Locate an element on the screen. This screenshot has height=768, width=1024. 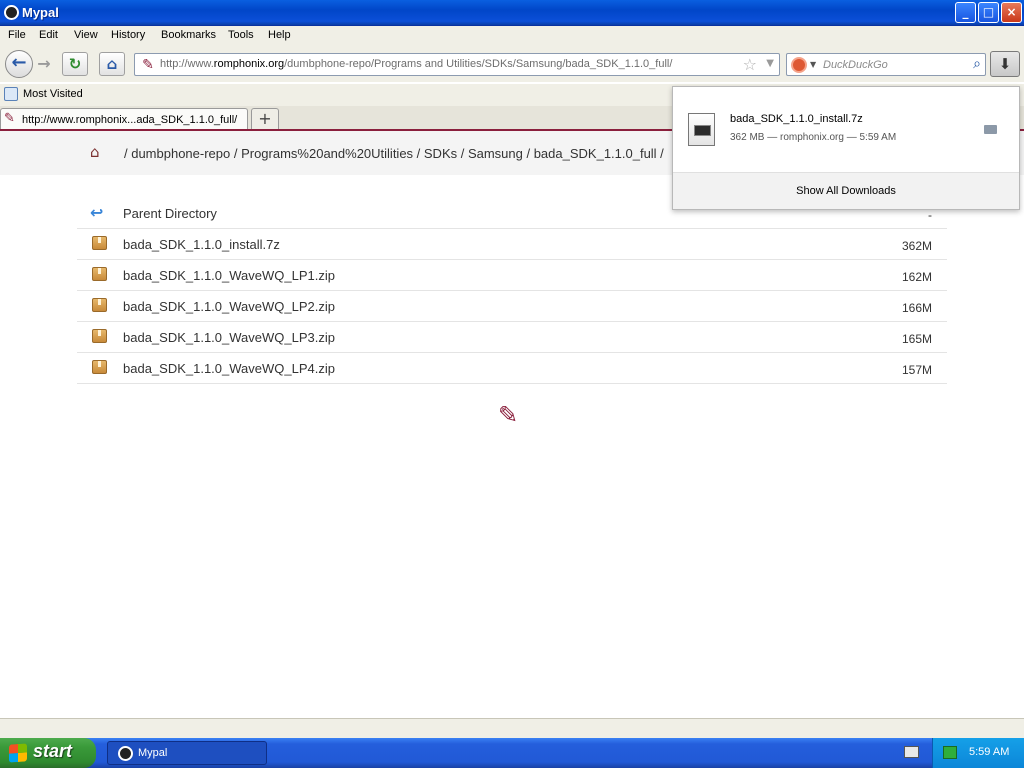
title-bar: Mypal _ □ × is located at coordinates (512, 13).